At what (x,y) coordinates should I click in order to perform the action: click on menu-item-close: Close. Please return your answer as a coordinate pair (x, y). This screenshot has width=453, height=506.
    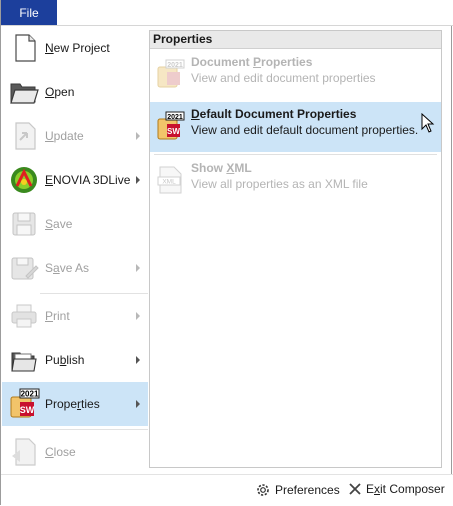
    Looking at the image, I should click on (75, 452).